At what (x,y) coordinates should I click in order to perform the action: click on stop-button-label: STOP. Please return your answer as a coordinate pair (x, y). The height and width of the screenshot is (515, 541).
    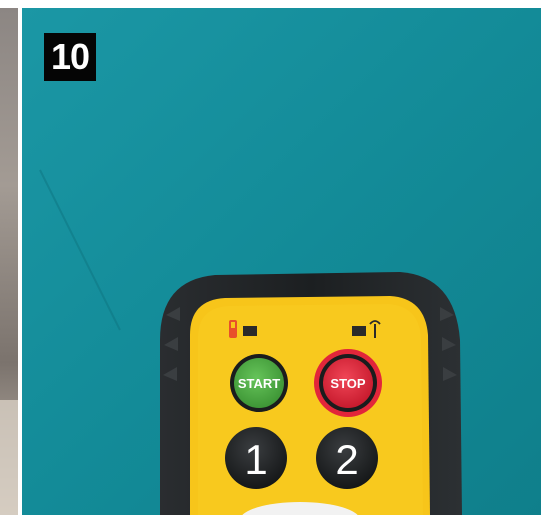
    Looking at the image, I should click on (347, 383).